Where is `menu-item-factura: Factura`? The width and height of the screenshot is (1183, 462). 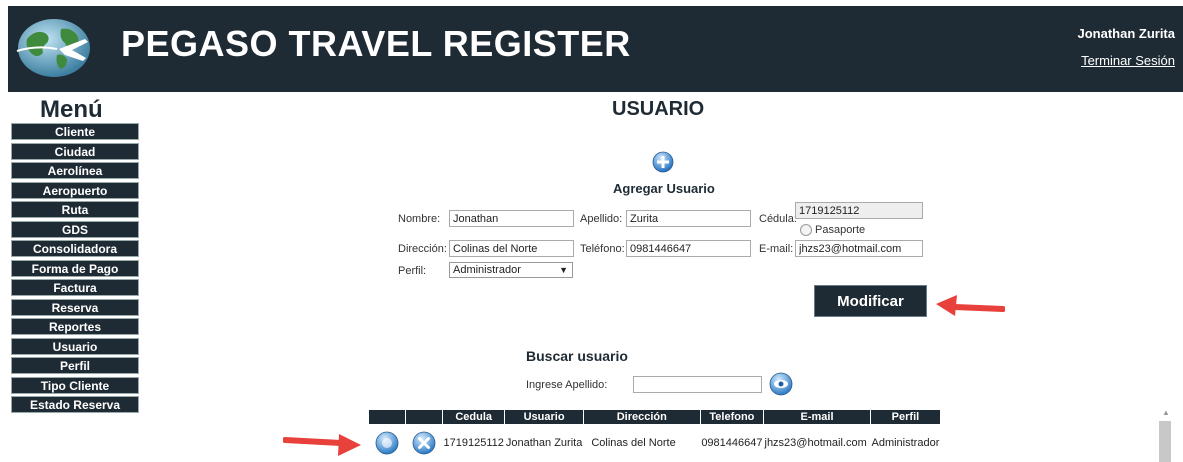 menu-item-factura: Factura is located at coordinates (75, 287).